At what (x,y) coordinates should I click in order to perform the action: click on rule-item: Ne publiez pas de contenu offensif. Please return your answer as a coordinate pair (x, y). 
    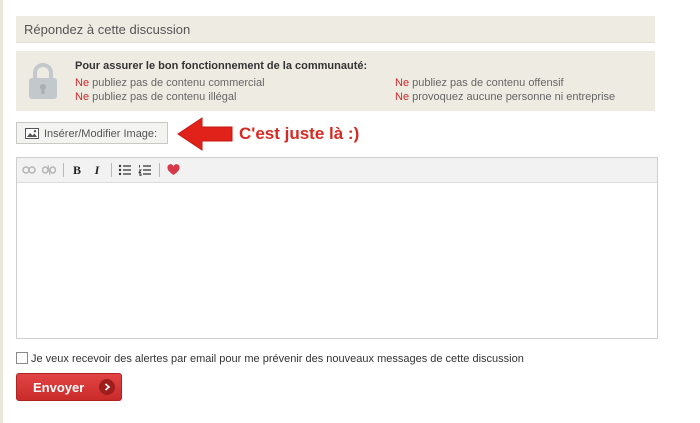
    Looking at the image, I should click on (479, 83).